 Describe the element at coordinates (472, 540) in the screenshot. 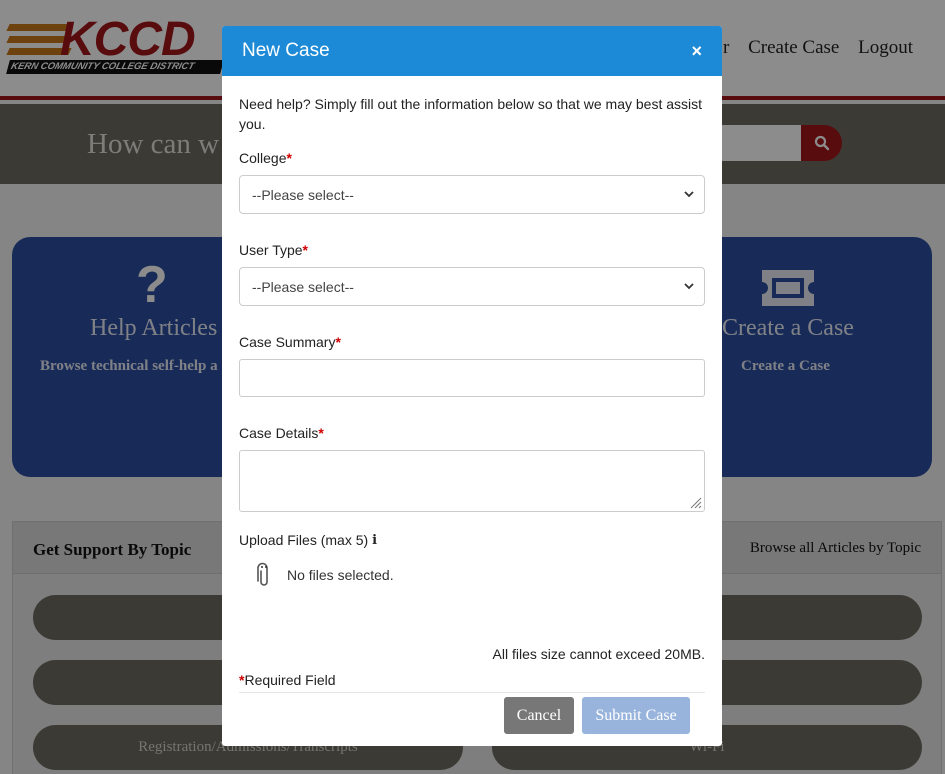

I see `upload-files-label: Upload Files (max 5) i` at that location.